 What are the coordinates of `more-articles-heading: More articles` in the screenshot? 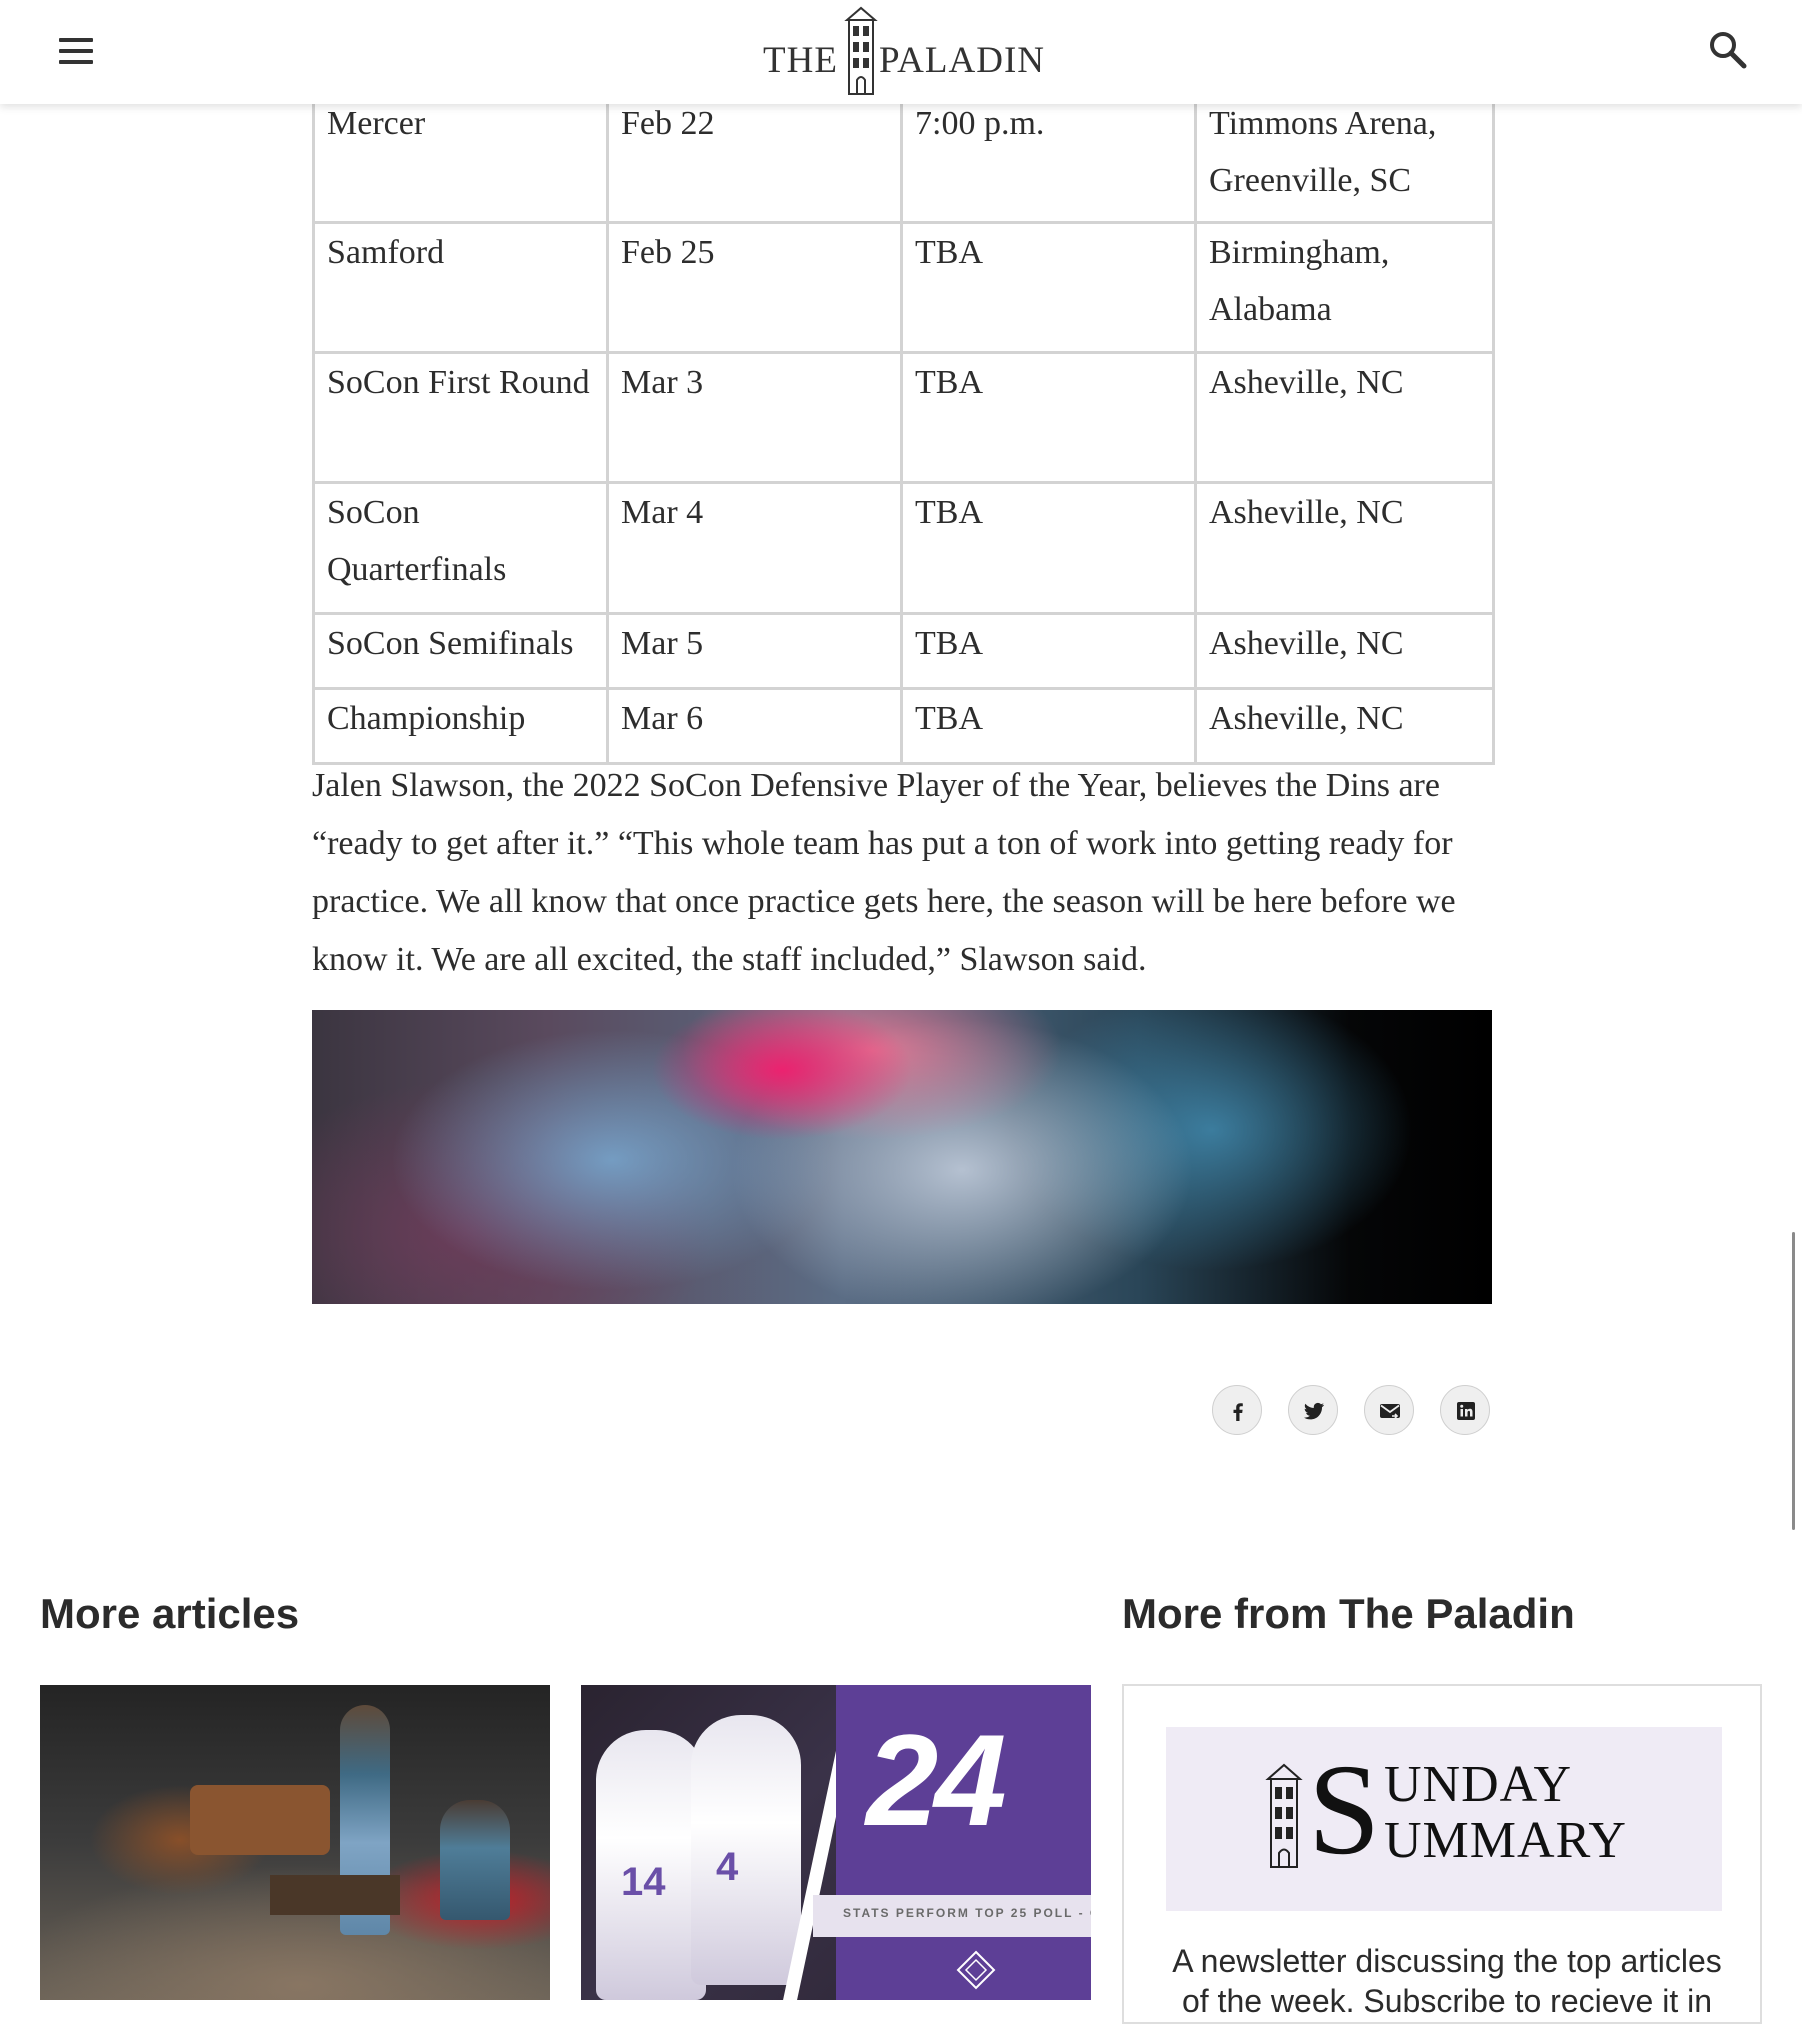 It's located at (170, 1613).